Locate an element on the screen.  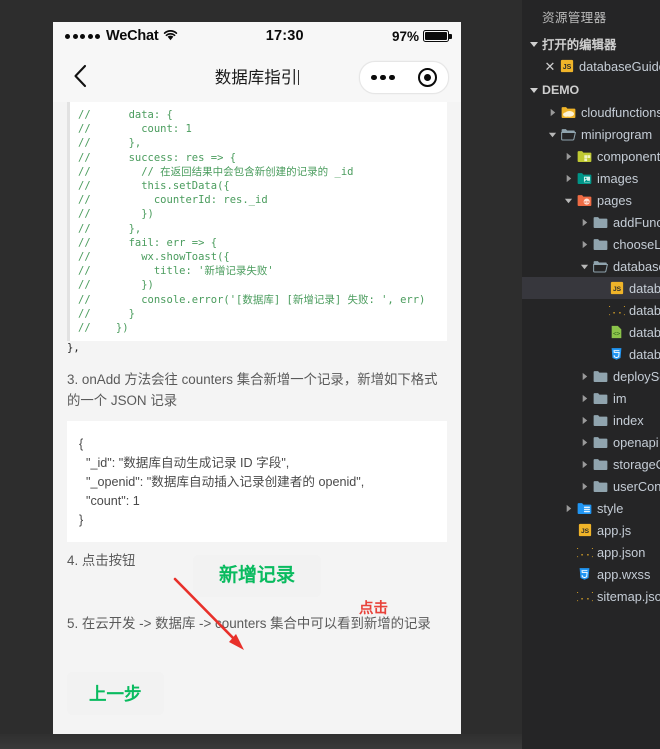
tree-item-label: userConsole is located at coordinates (636, 486).